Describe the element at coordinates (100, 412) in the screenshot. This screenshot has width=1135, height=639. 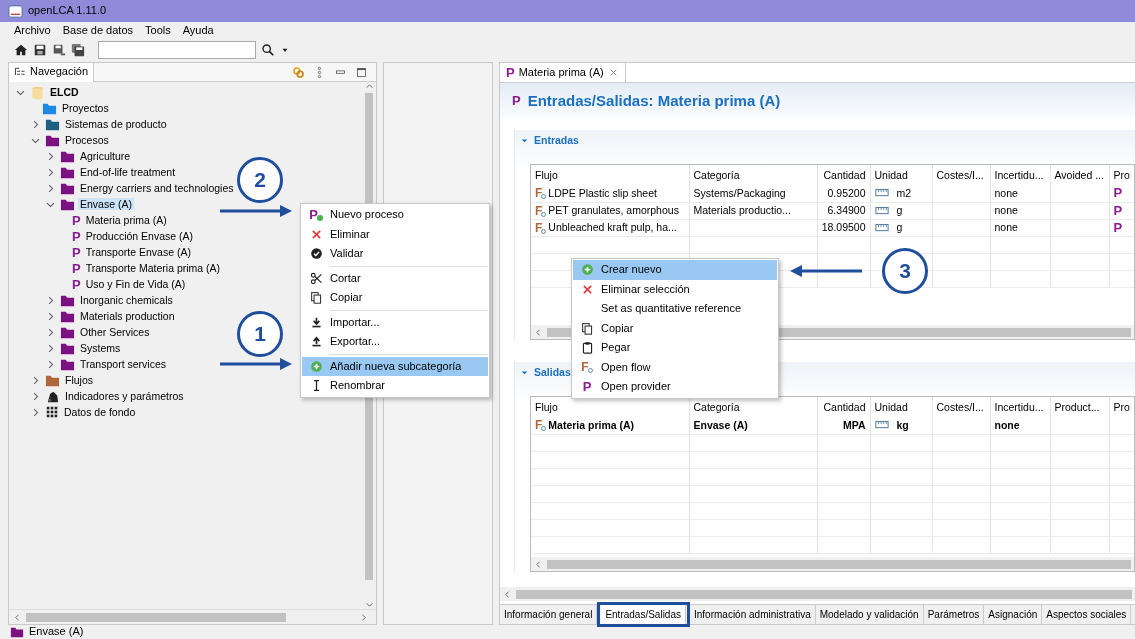
I see `tree-item: Datos de fondo` at that location.